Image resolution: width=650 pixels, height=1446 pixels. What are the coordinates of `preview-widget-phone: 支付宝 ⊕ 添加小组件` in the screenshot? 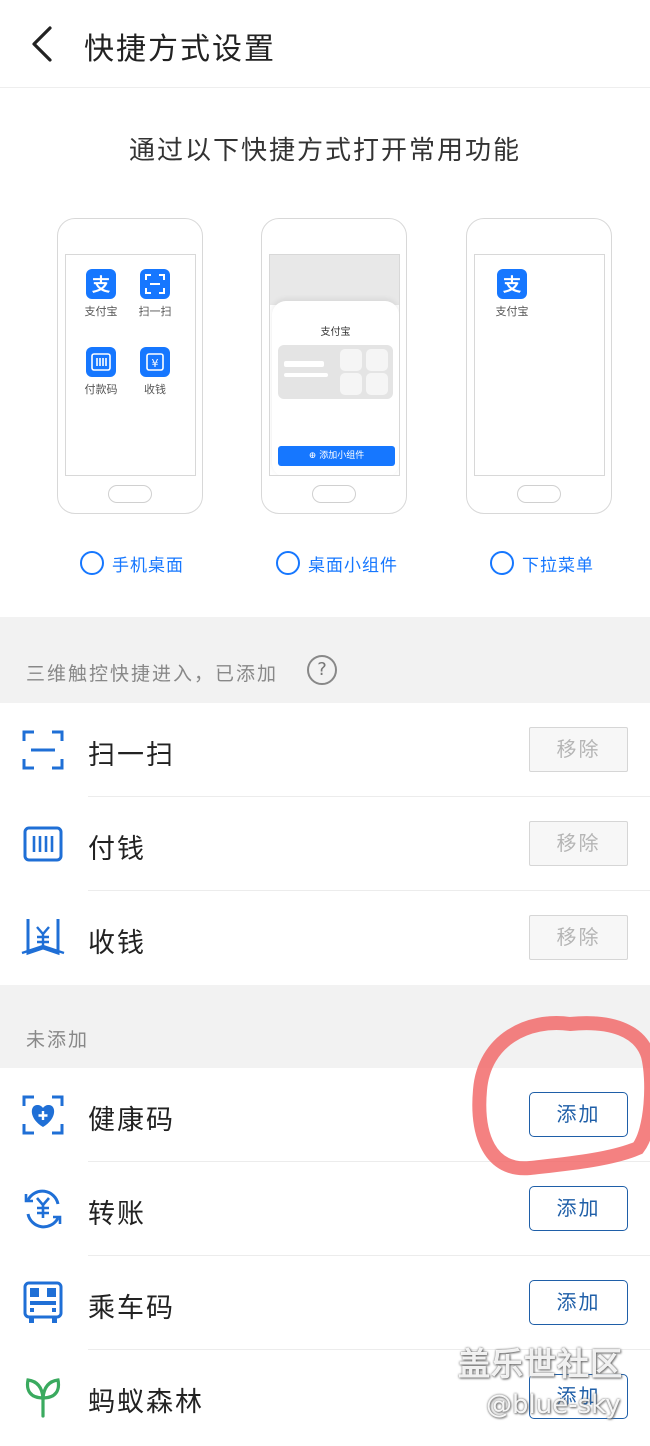 It's located at (334, 366).